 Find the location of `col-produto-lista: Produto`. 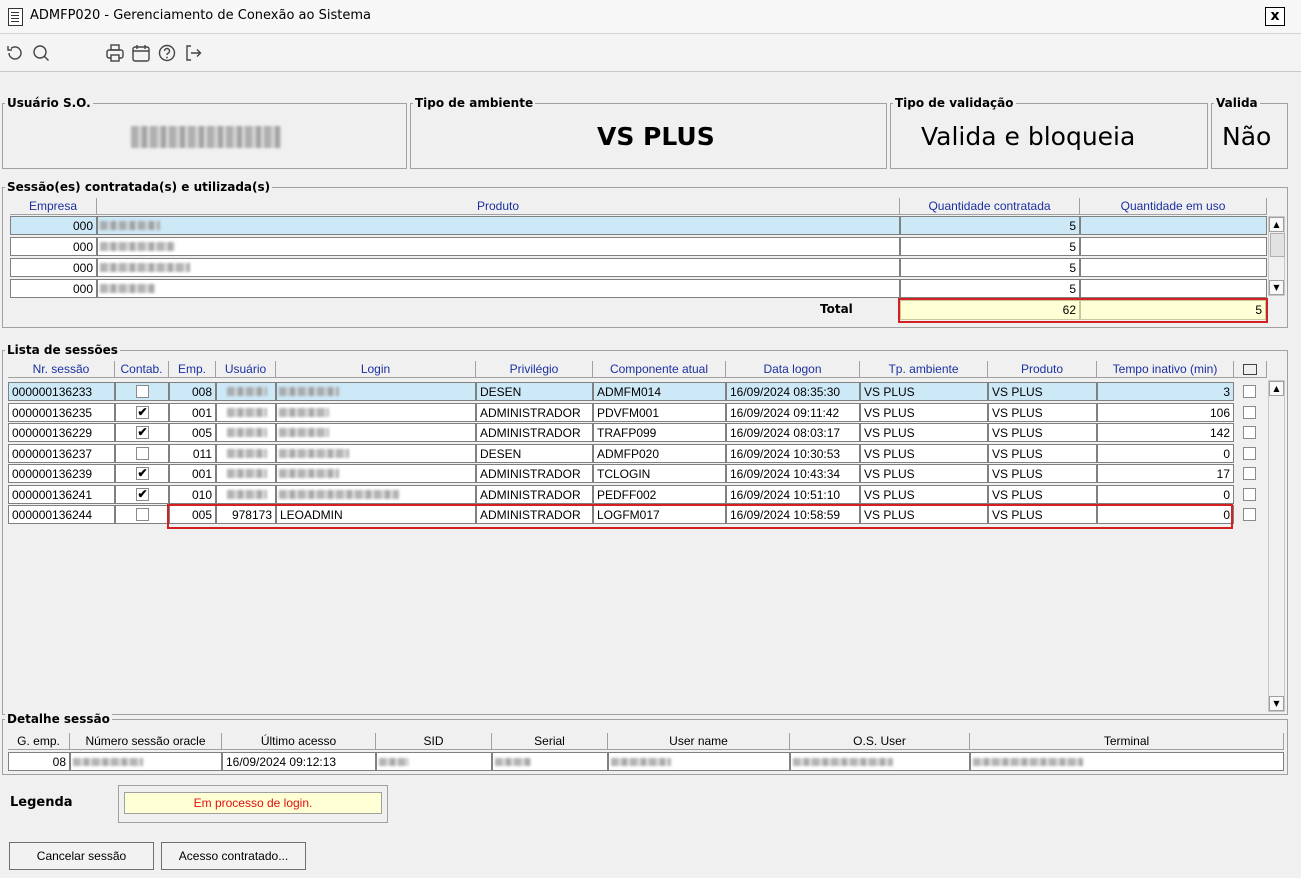

col-produto-lista: Produto is located at coordinates (1042, 369).